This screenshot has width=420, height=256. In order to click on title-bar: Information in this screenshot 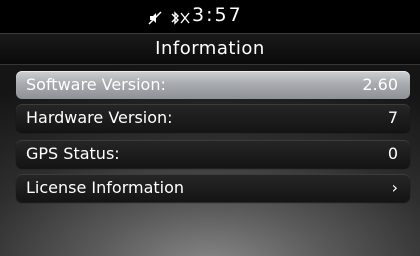, I will do `click(210, 49)`.